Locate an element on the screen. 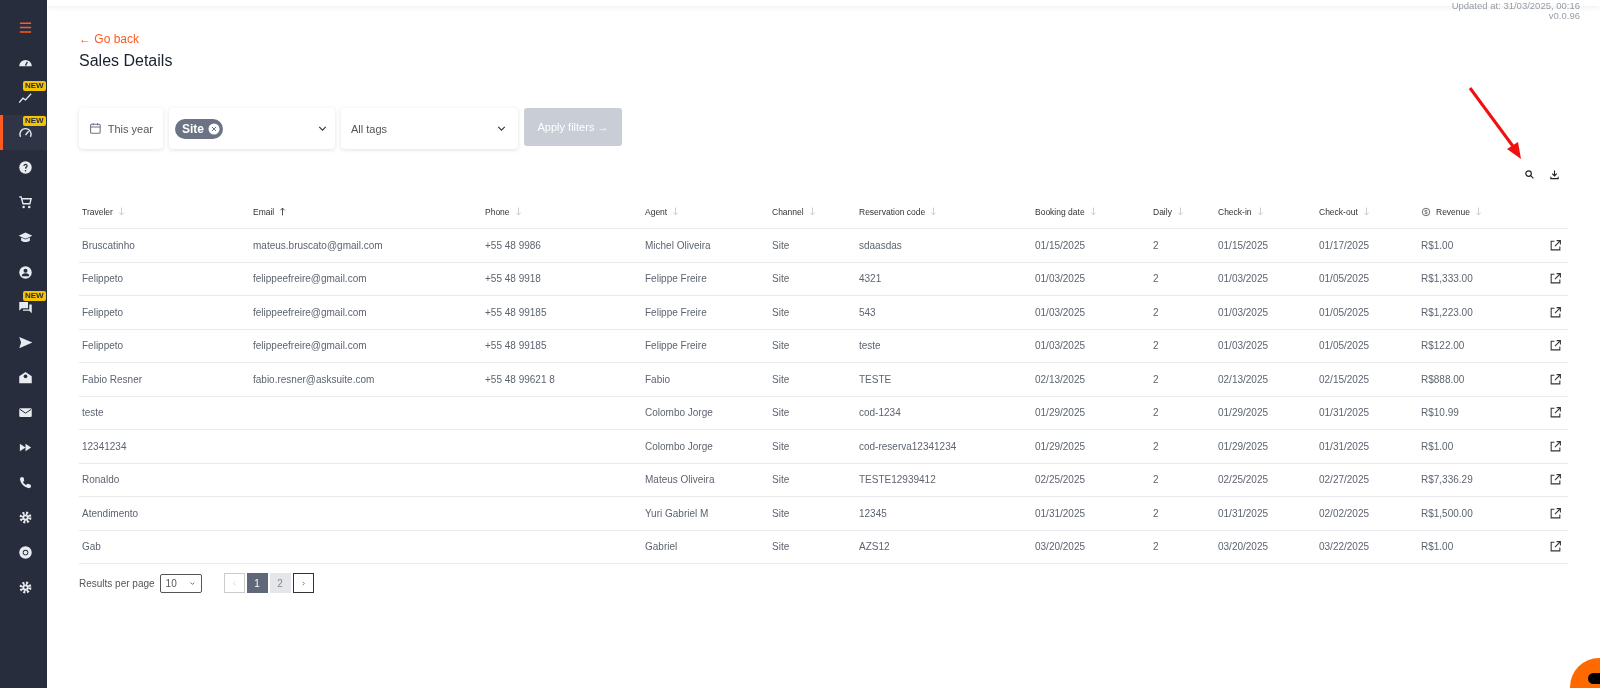 Image resolution: width=1600 pixels, height=688 pixels. table-cell: Ronaldo is located at coordinates (101, 480).